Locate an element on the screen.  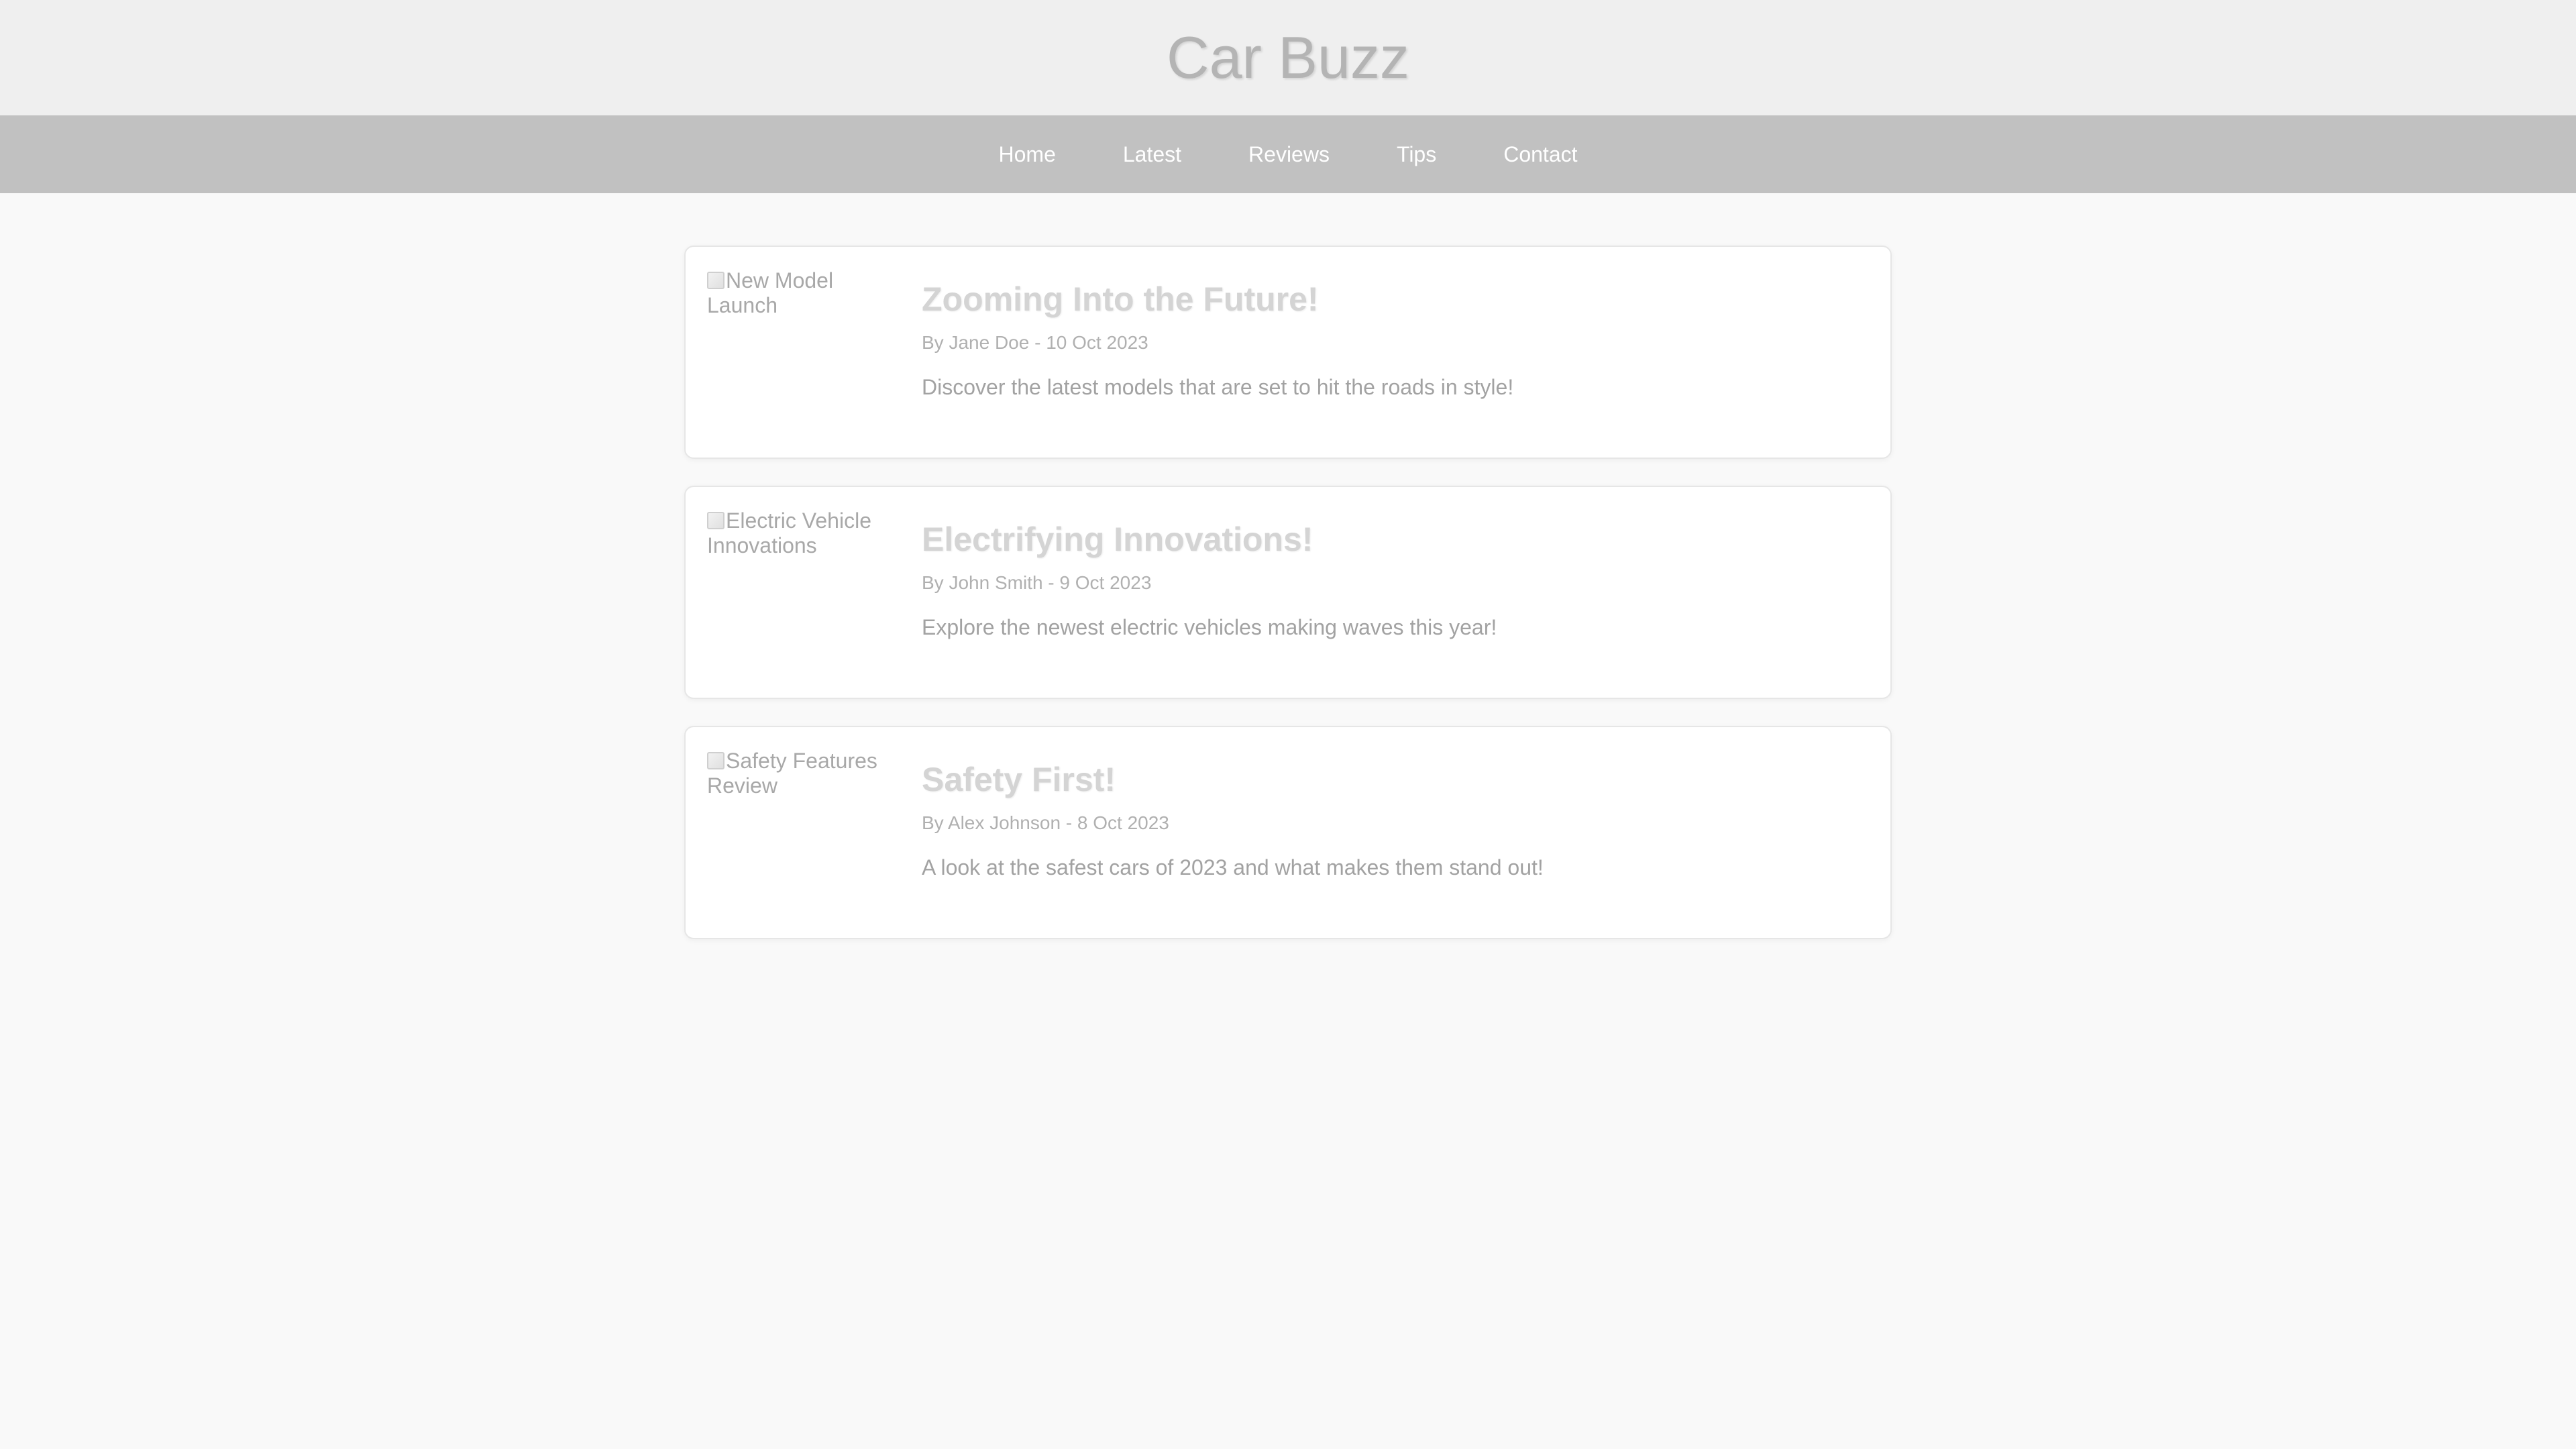
article-meta: By Jane Doe - 10 Oct 2023 is located at coordinates (1035, 342).